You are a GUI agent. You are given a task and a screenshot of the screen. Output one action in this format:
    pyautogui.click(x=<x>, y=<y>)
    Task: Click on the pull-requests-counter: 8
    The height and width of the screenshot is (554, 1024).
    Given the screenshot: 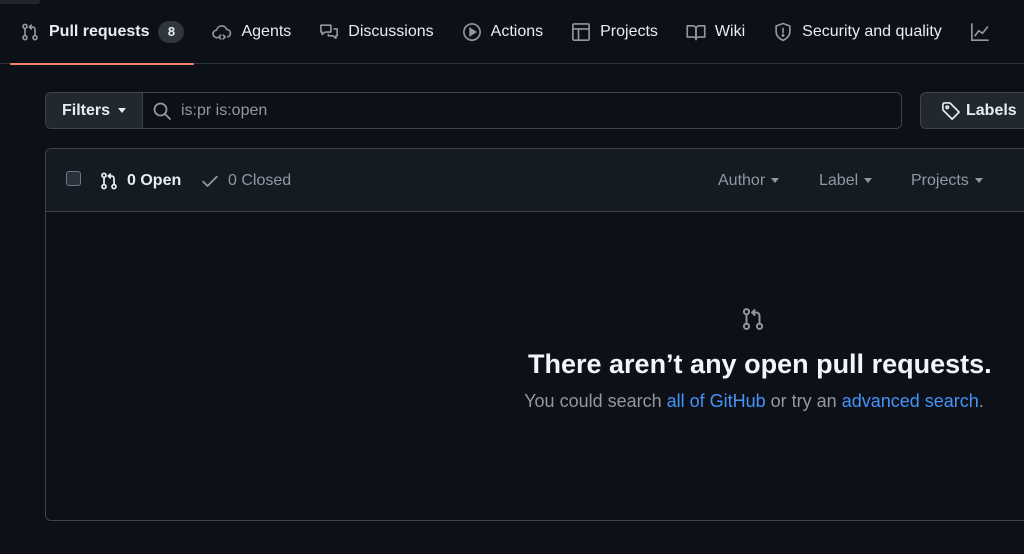 What is the action you would take?
    pyautogui.click(x=171, y=31)
    